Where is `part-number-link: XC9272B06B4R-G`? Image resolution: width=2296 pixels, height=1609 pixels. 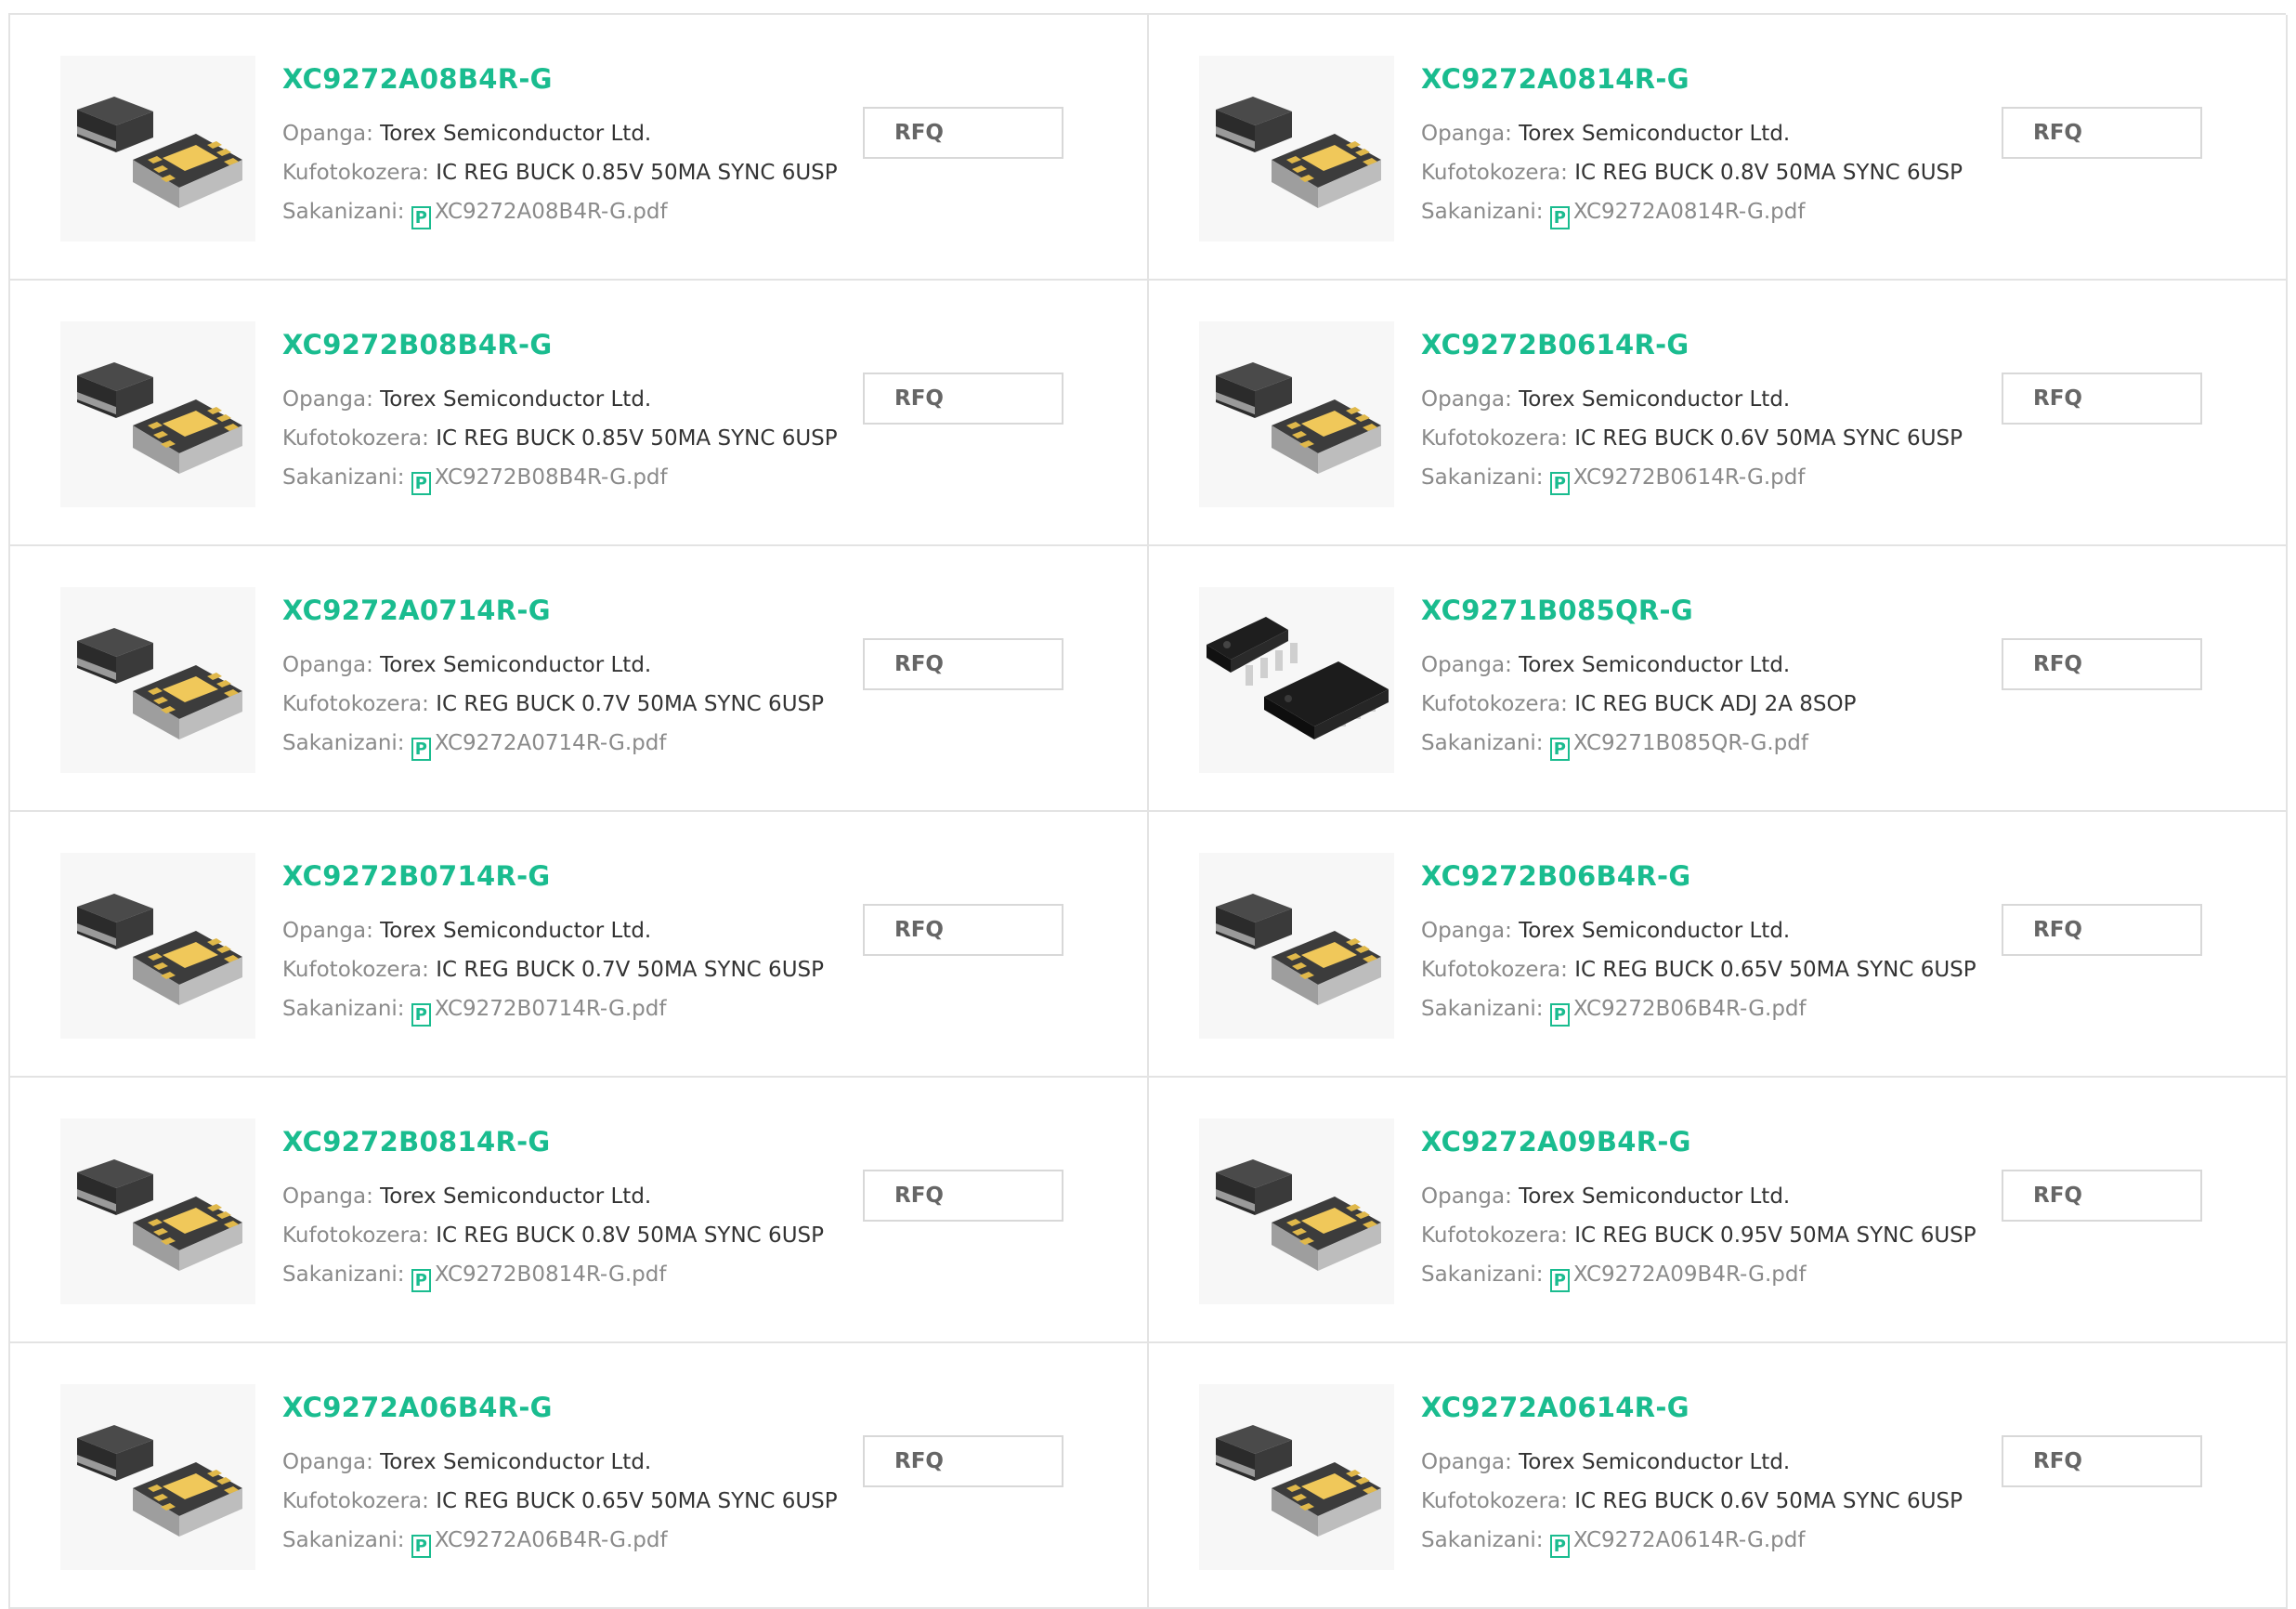 part-number-link: XC9272B06B4R-G is located at coordinates (1555, 876).